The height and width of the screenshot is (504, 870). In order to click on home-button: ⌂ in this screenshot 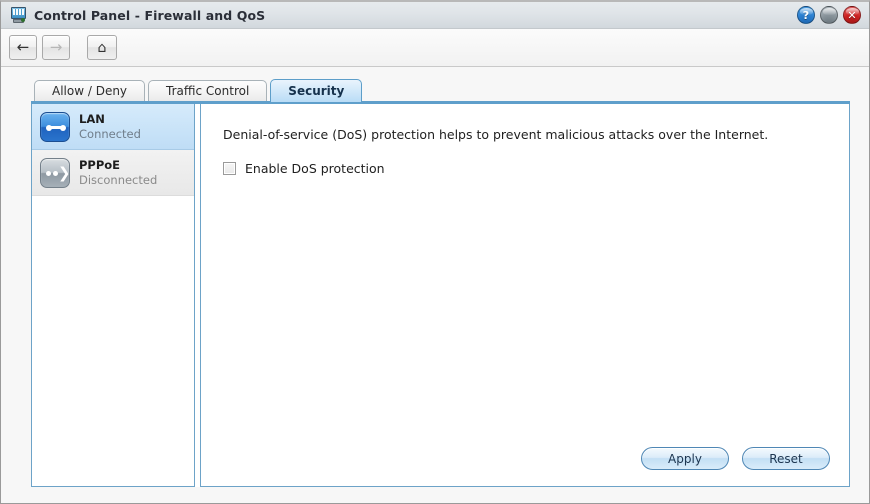, I will do `click(102, 47)`.